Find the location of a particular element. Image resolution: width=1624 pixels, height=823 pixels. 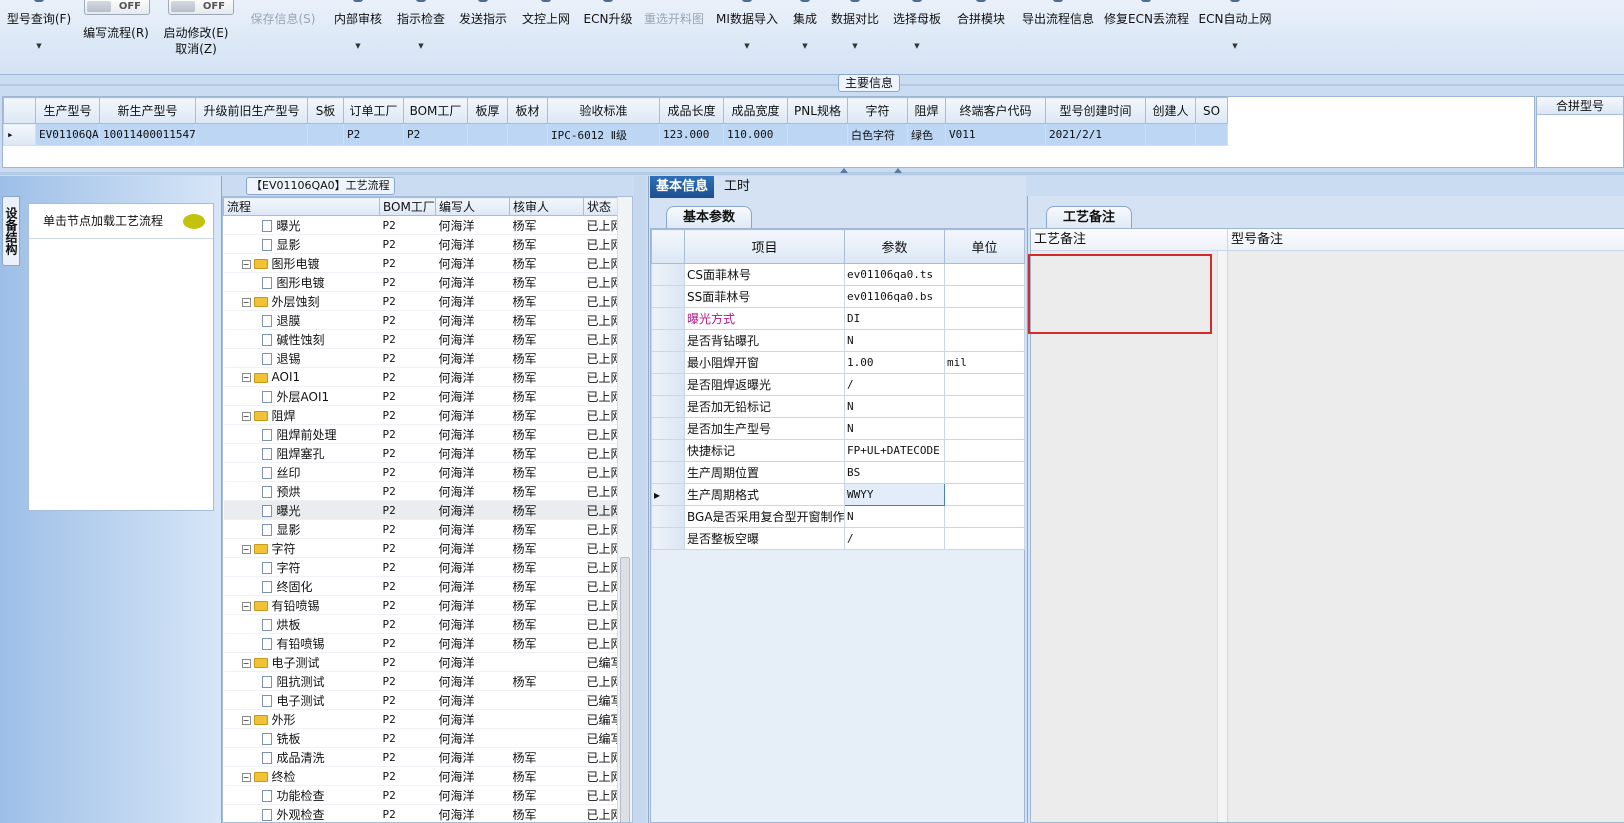

column-header: 型号创建时间 is located at coordinates (1095, 110).